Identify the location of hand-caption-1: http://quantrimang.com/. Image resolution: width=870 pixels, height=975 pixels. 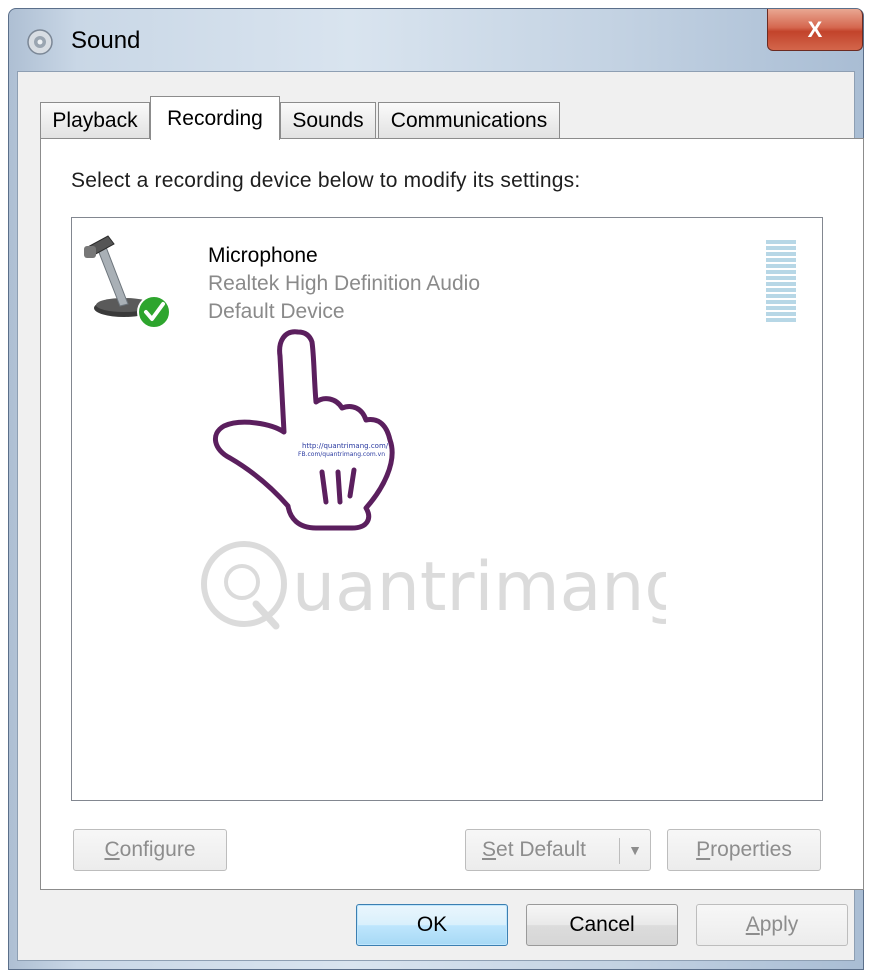
(345, 446).